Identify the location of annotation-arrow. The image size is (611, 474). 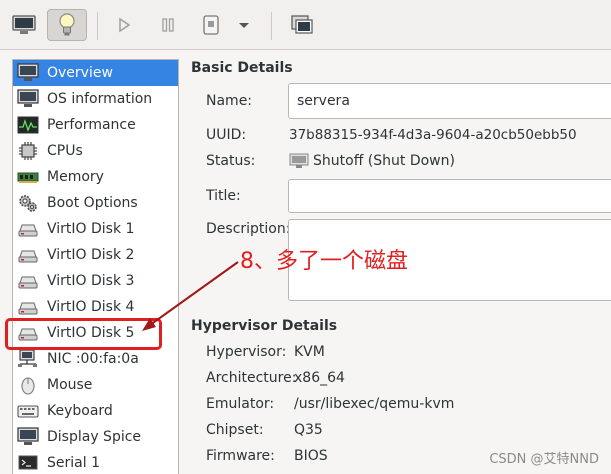
(190, 296).